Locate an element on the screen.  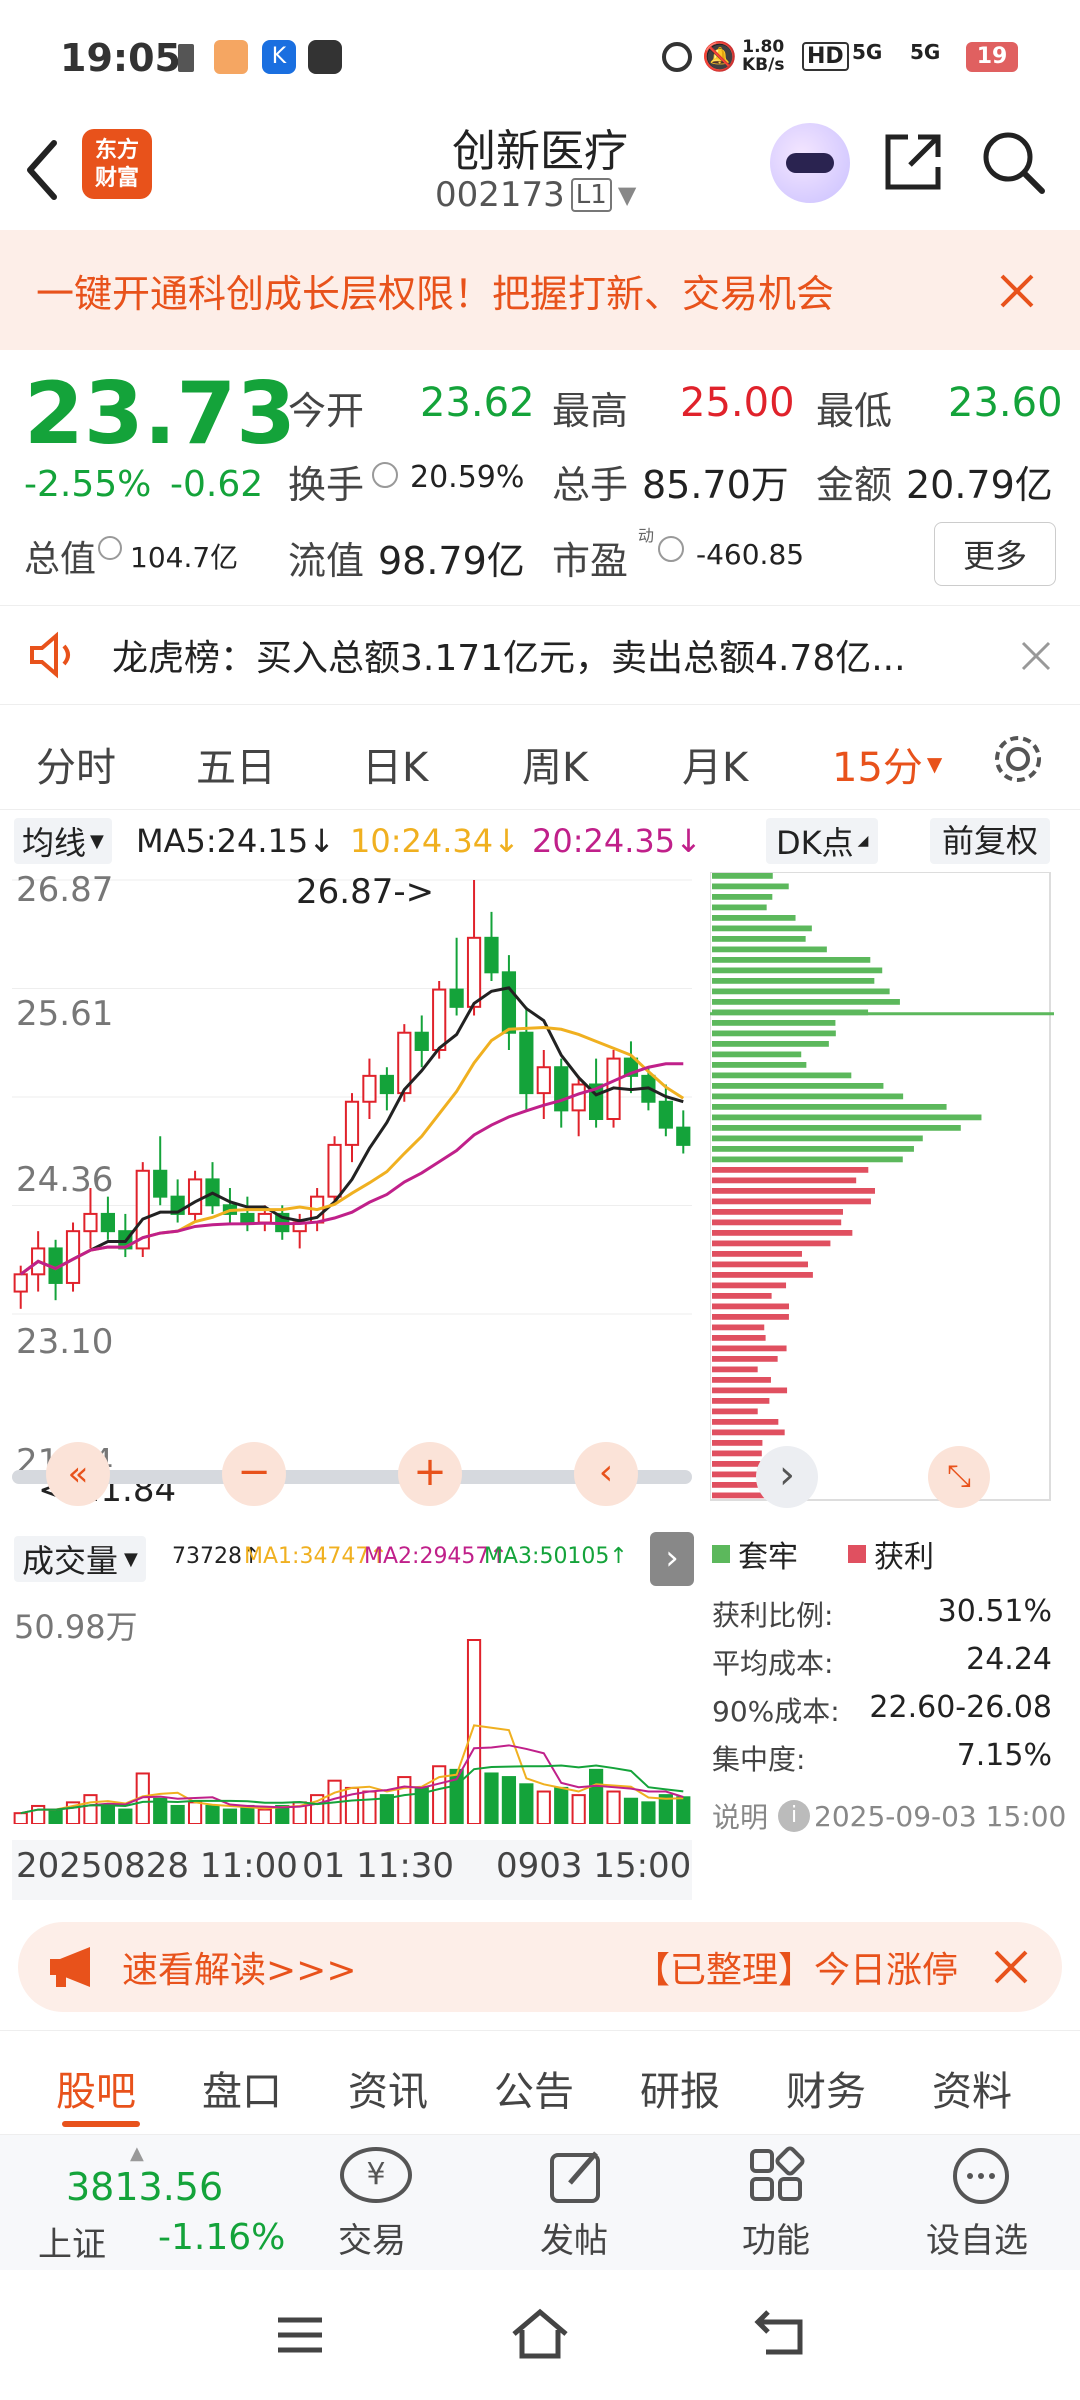
tab-guba: 股吧 is located at coordinates (96, 2088).